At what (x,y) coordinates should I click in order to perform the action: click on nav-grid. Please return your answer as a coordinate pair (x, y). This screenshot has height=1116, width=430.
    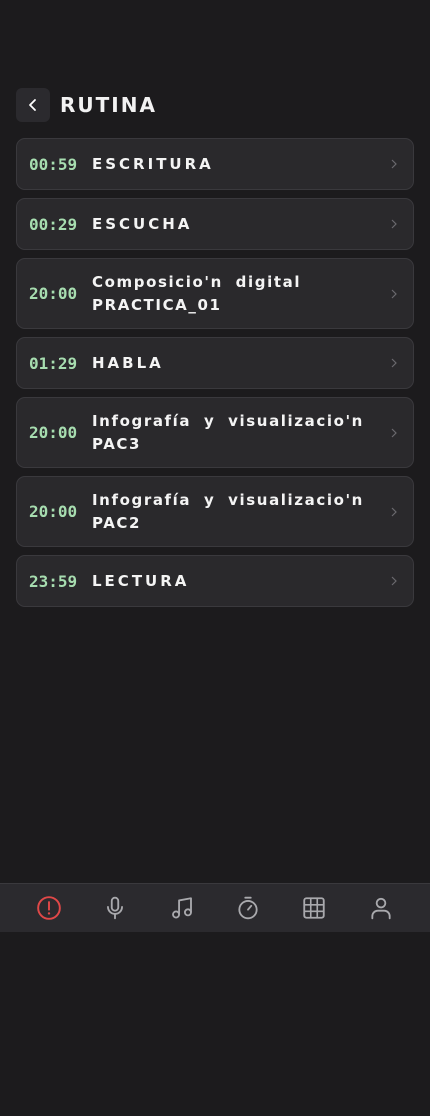
    Looking at the image, I should click on (314, 908).